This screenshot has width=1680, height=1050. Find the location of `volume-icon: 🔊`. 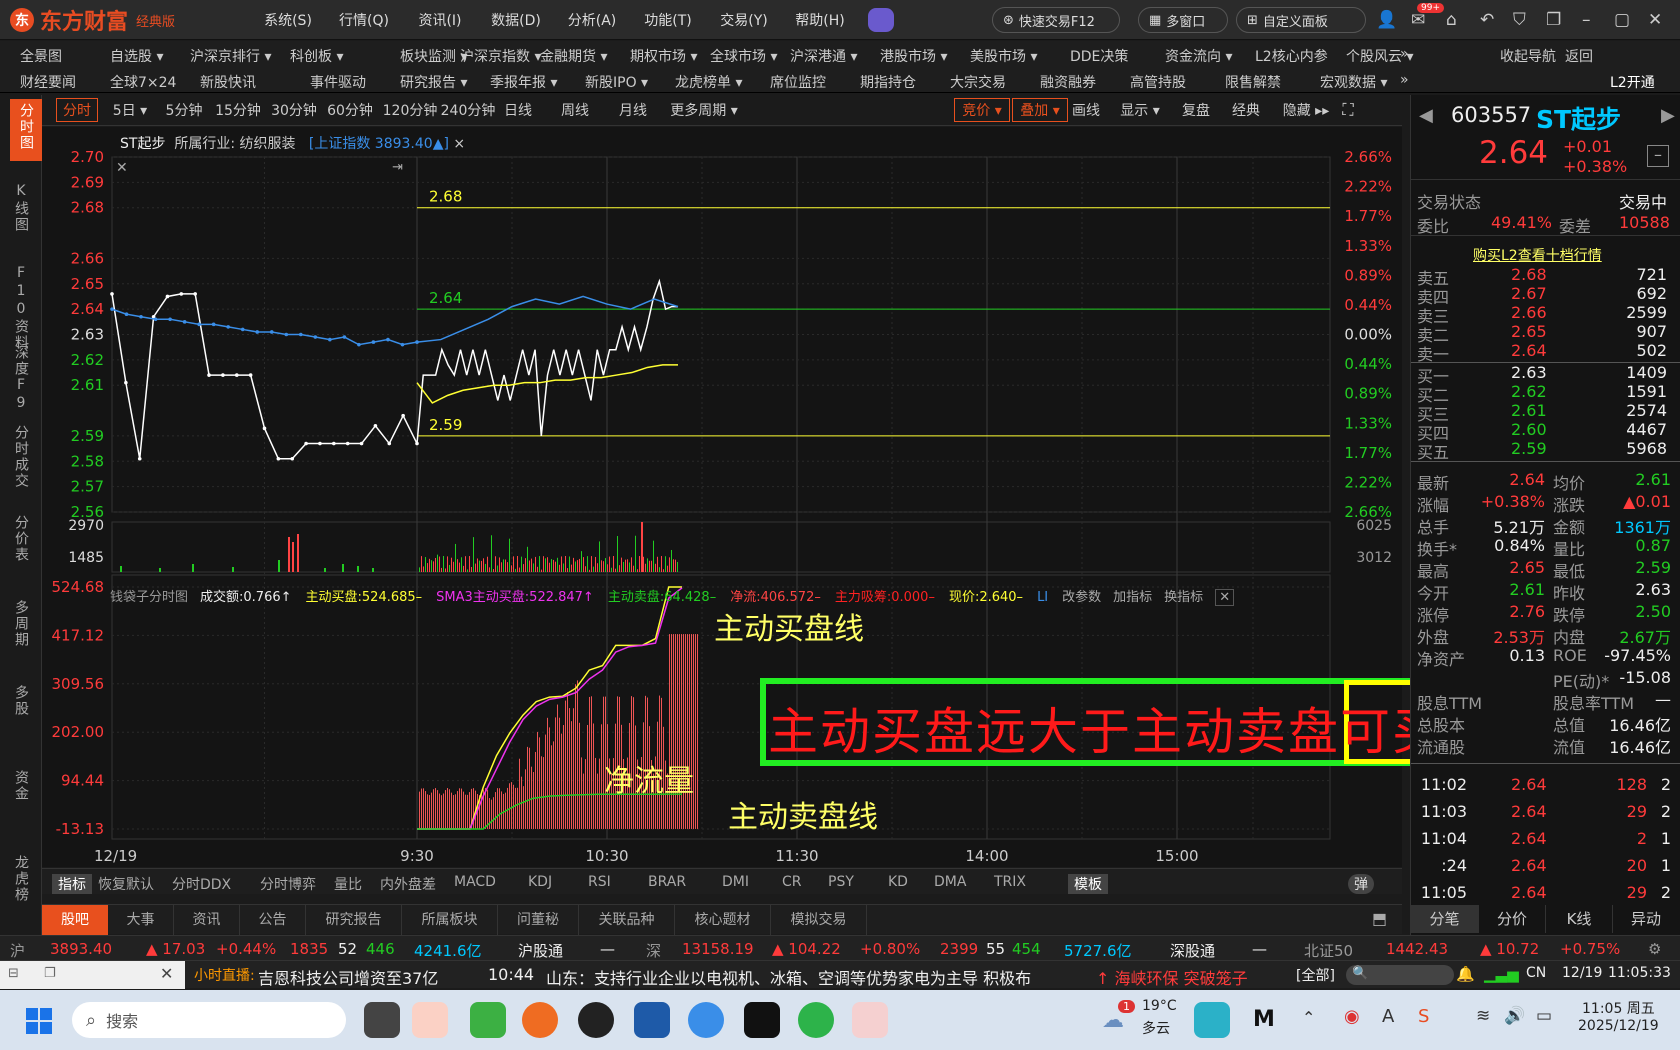

volume-icon: 🔊 is located at coordinates (1514, 1016).